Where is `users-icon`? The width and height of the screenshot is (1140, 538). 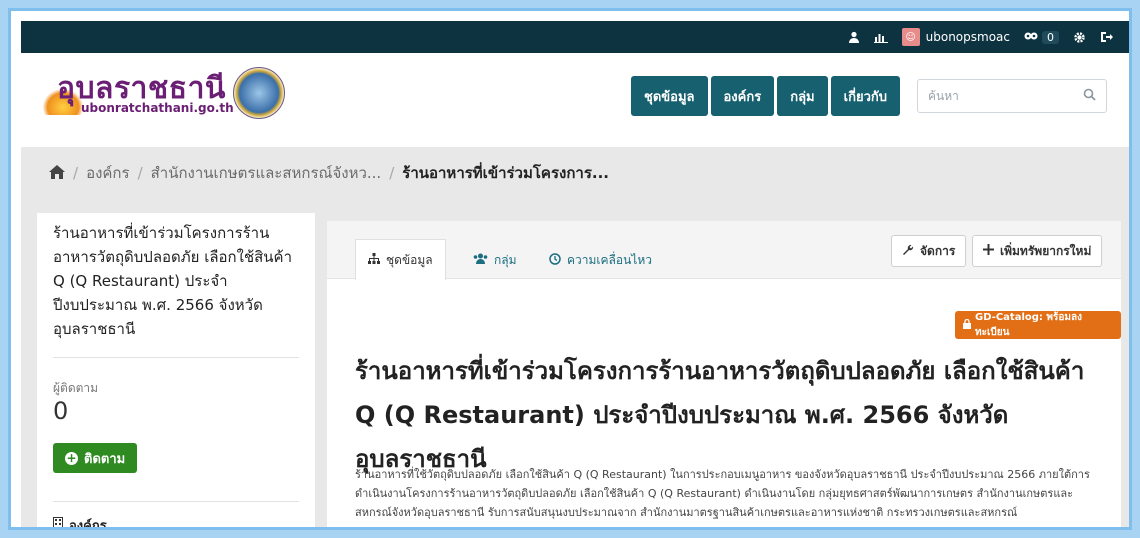 users-icon is located at coordinates (480, 260).